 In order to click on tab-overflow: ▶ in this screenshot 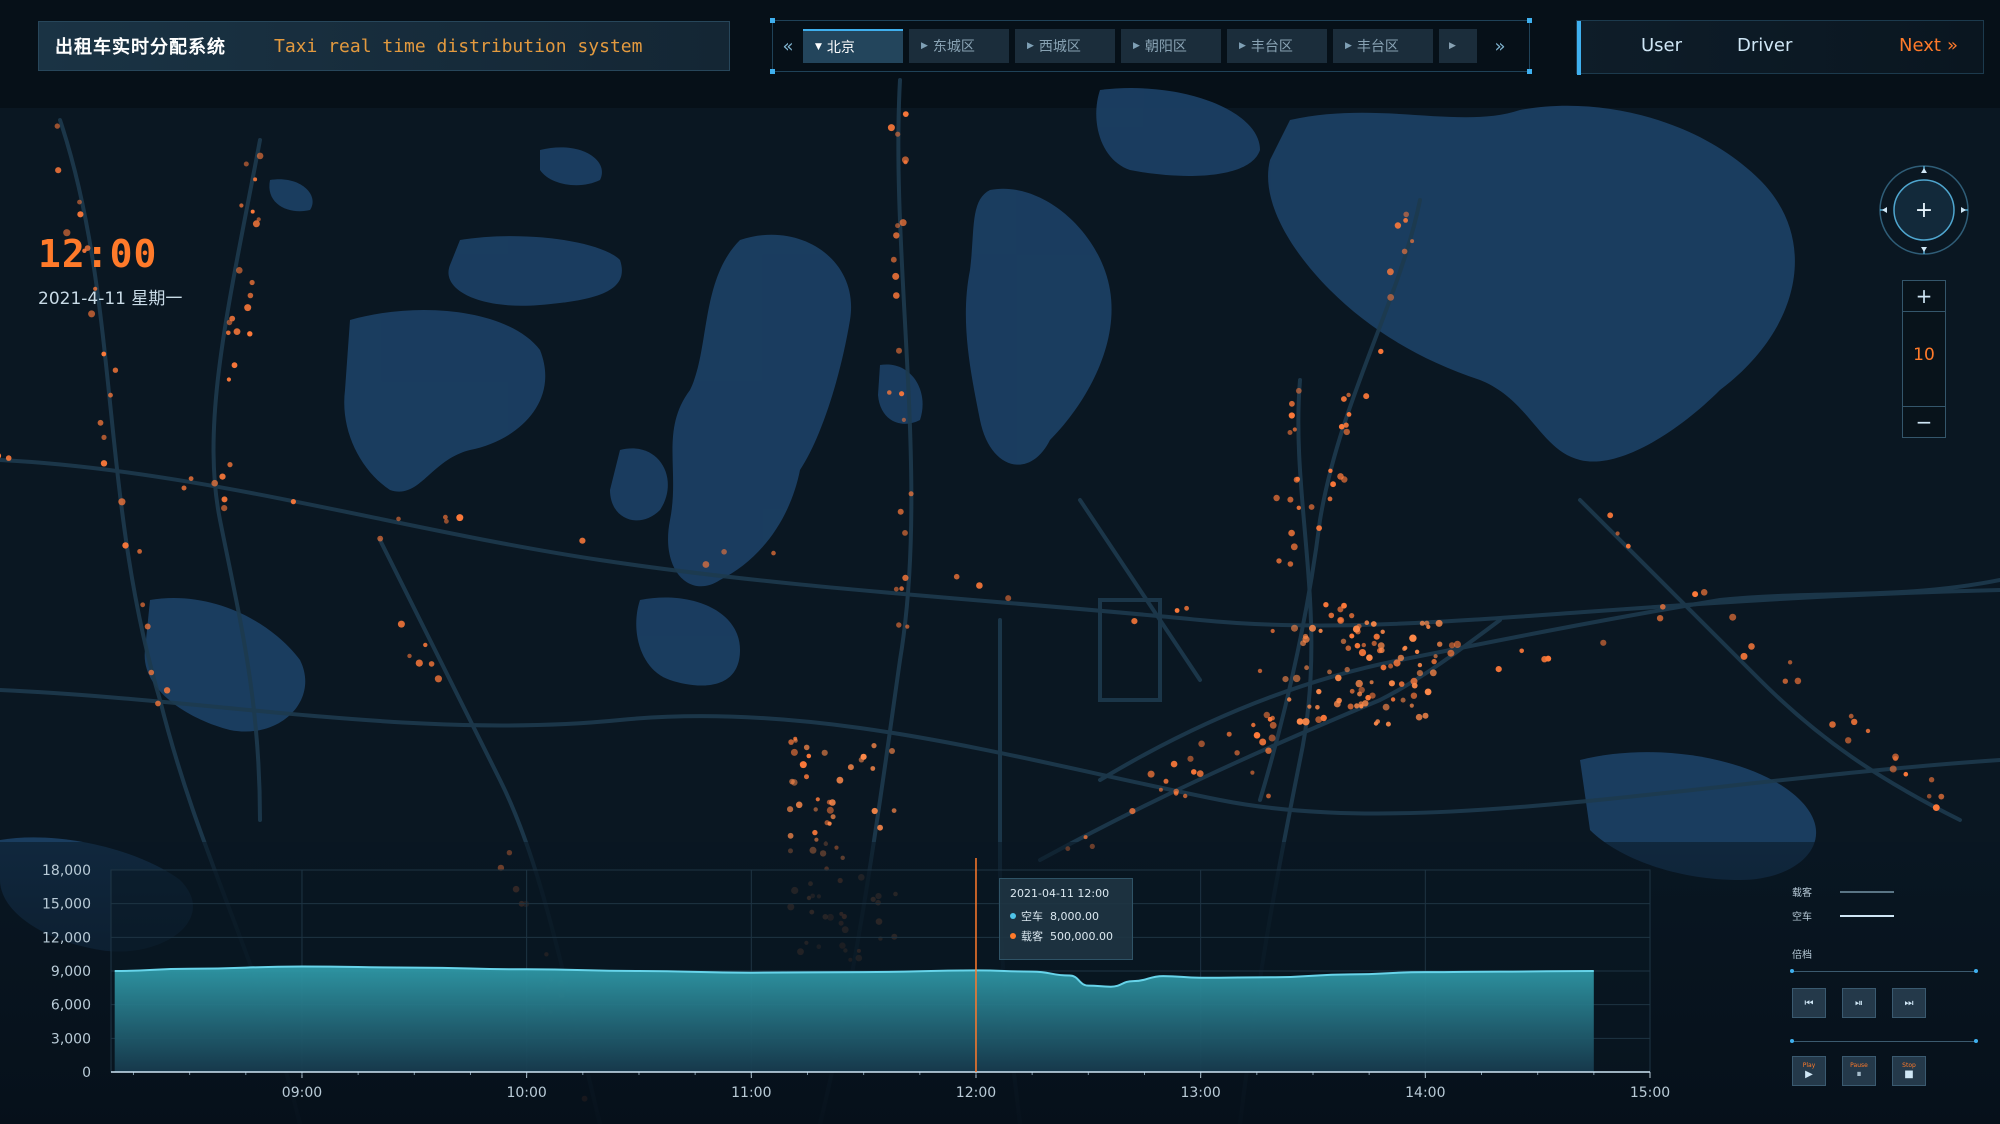, I will do `click(1458, 46)`.